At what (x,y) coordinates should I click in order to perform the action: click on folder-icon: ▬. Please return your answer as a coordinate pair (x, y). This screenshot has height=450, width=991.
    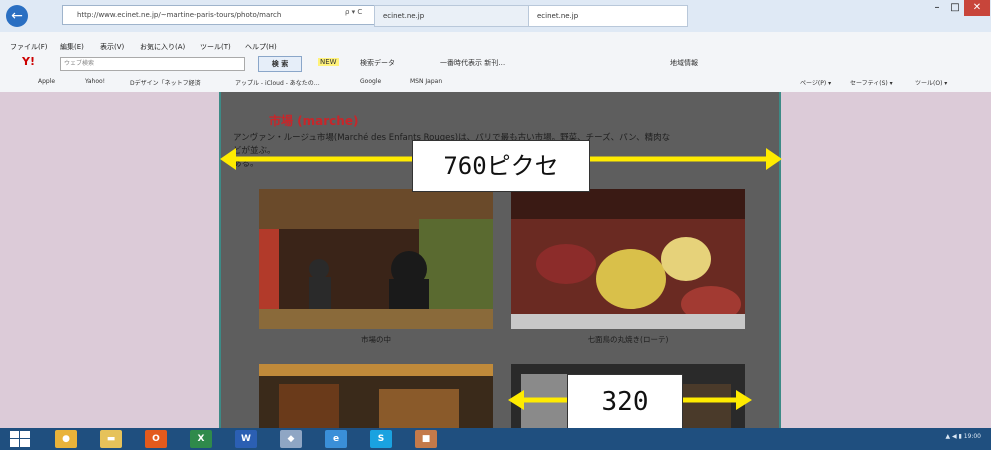
    Looking at the image, I should click on (111, 439).